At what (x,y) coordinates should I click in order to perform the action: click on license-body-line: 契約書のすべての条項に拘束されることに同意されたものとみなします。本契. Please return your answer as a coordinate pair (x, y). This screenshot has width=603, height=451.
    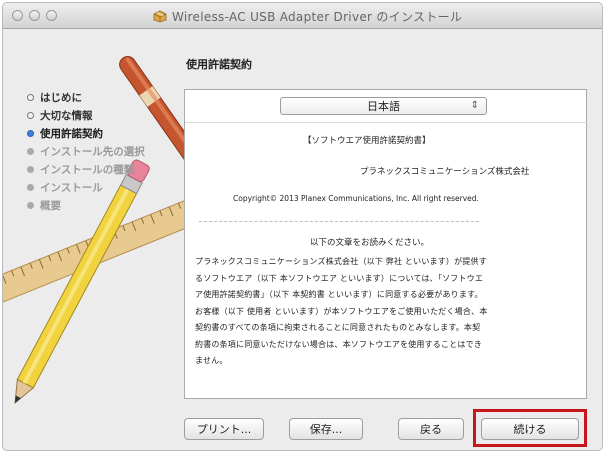
    Looking at the image, I should click on (338, 327).